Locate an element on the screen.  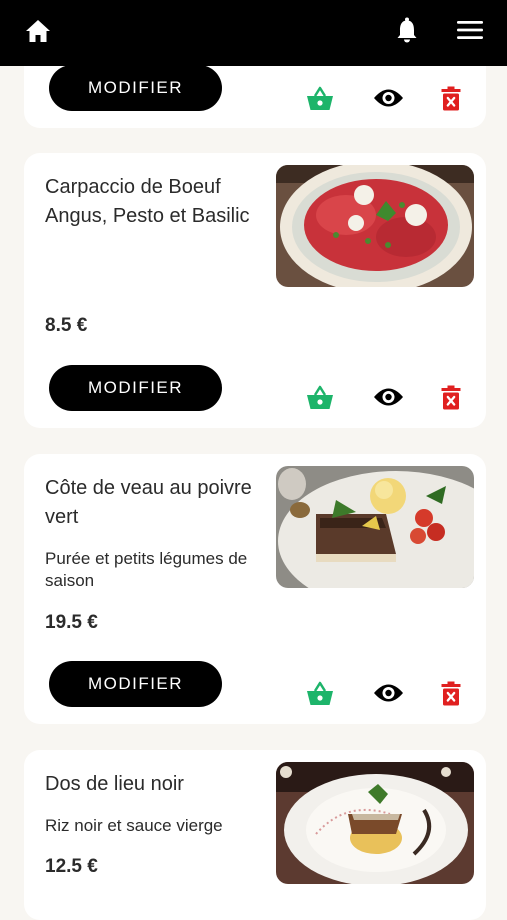
bell-icon is located at coordinates (407, 32).